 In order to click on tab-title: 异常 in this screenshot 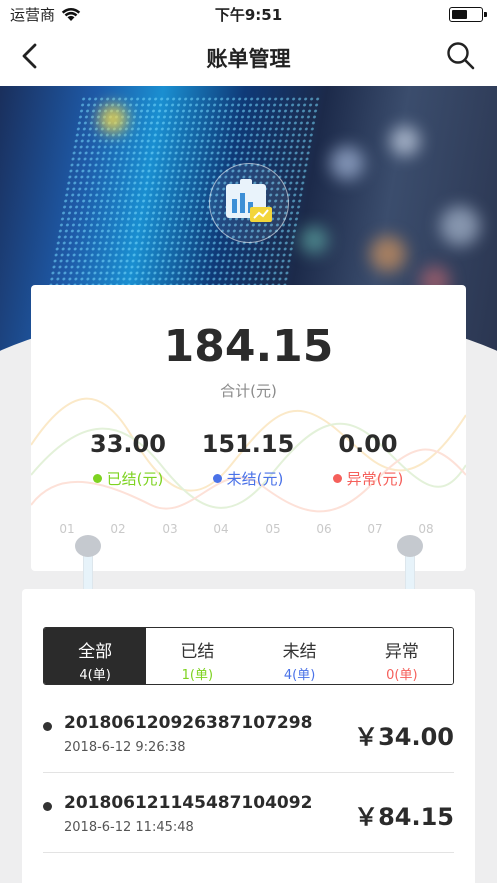, I will do `click(401, 652)`.